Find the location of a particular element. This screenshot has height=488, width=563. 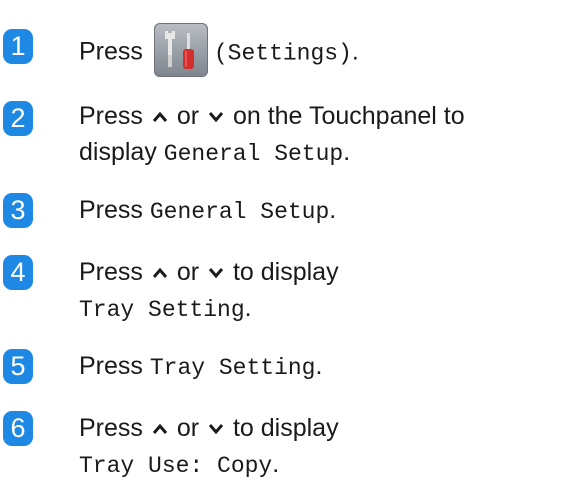

display-label: display is located at coordinates (118, 152).